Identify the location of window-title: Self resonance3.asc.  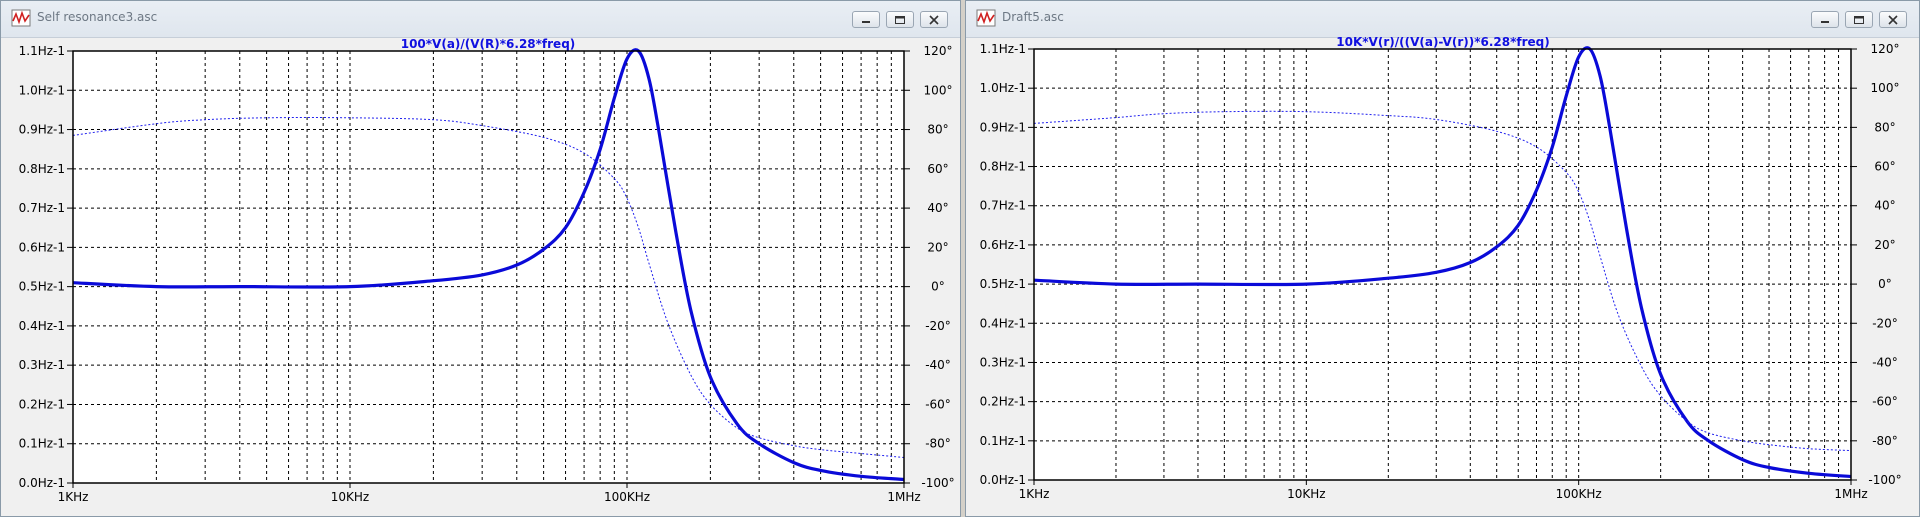
(97, 17).